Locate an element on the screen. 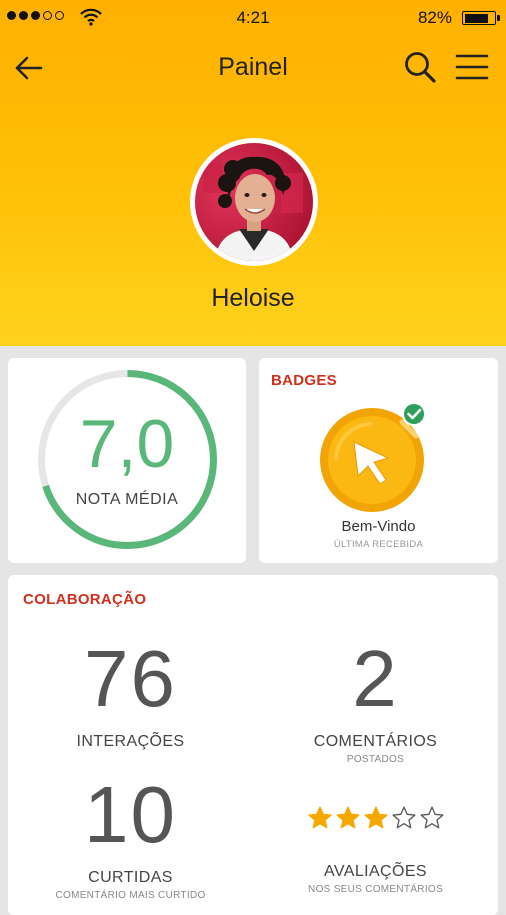  badge-name: Bem-Vindo is located at coordinates (378, 526).